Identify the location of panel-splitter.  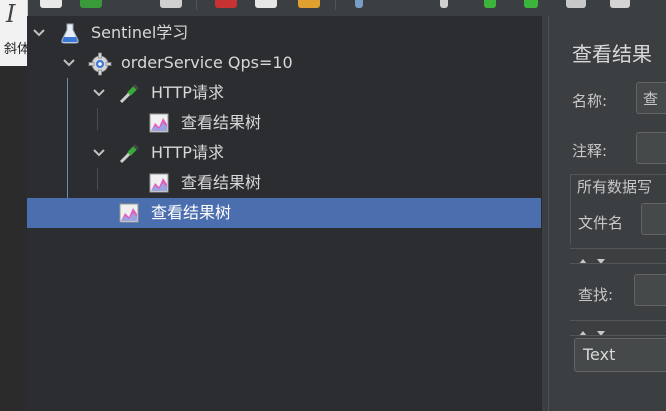
(548, 213).